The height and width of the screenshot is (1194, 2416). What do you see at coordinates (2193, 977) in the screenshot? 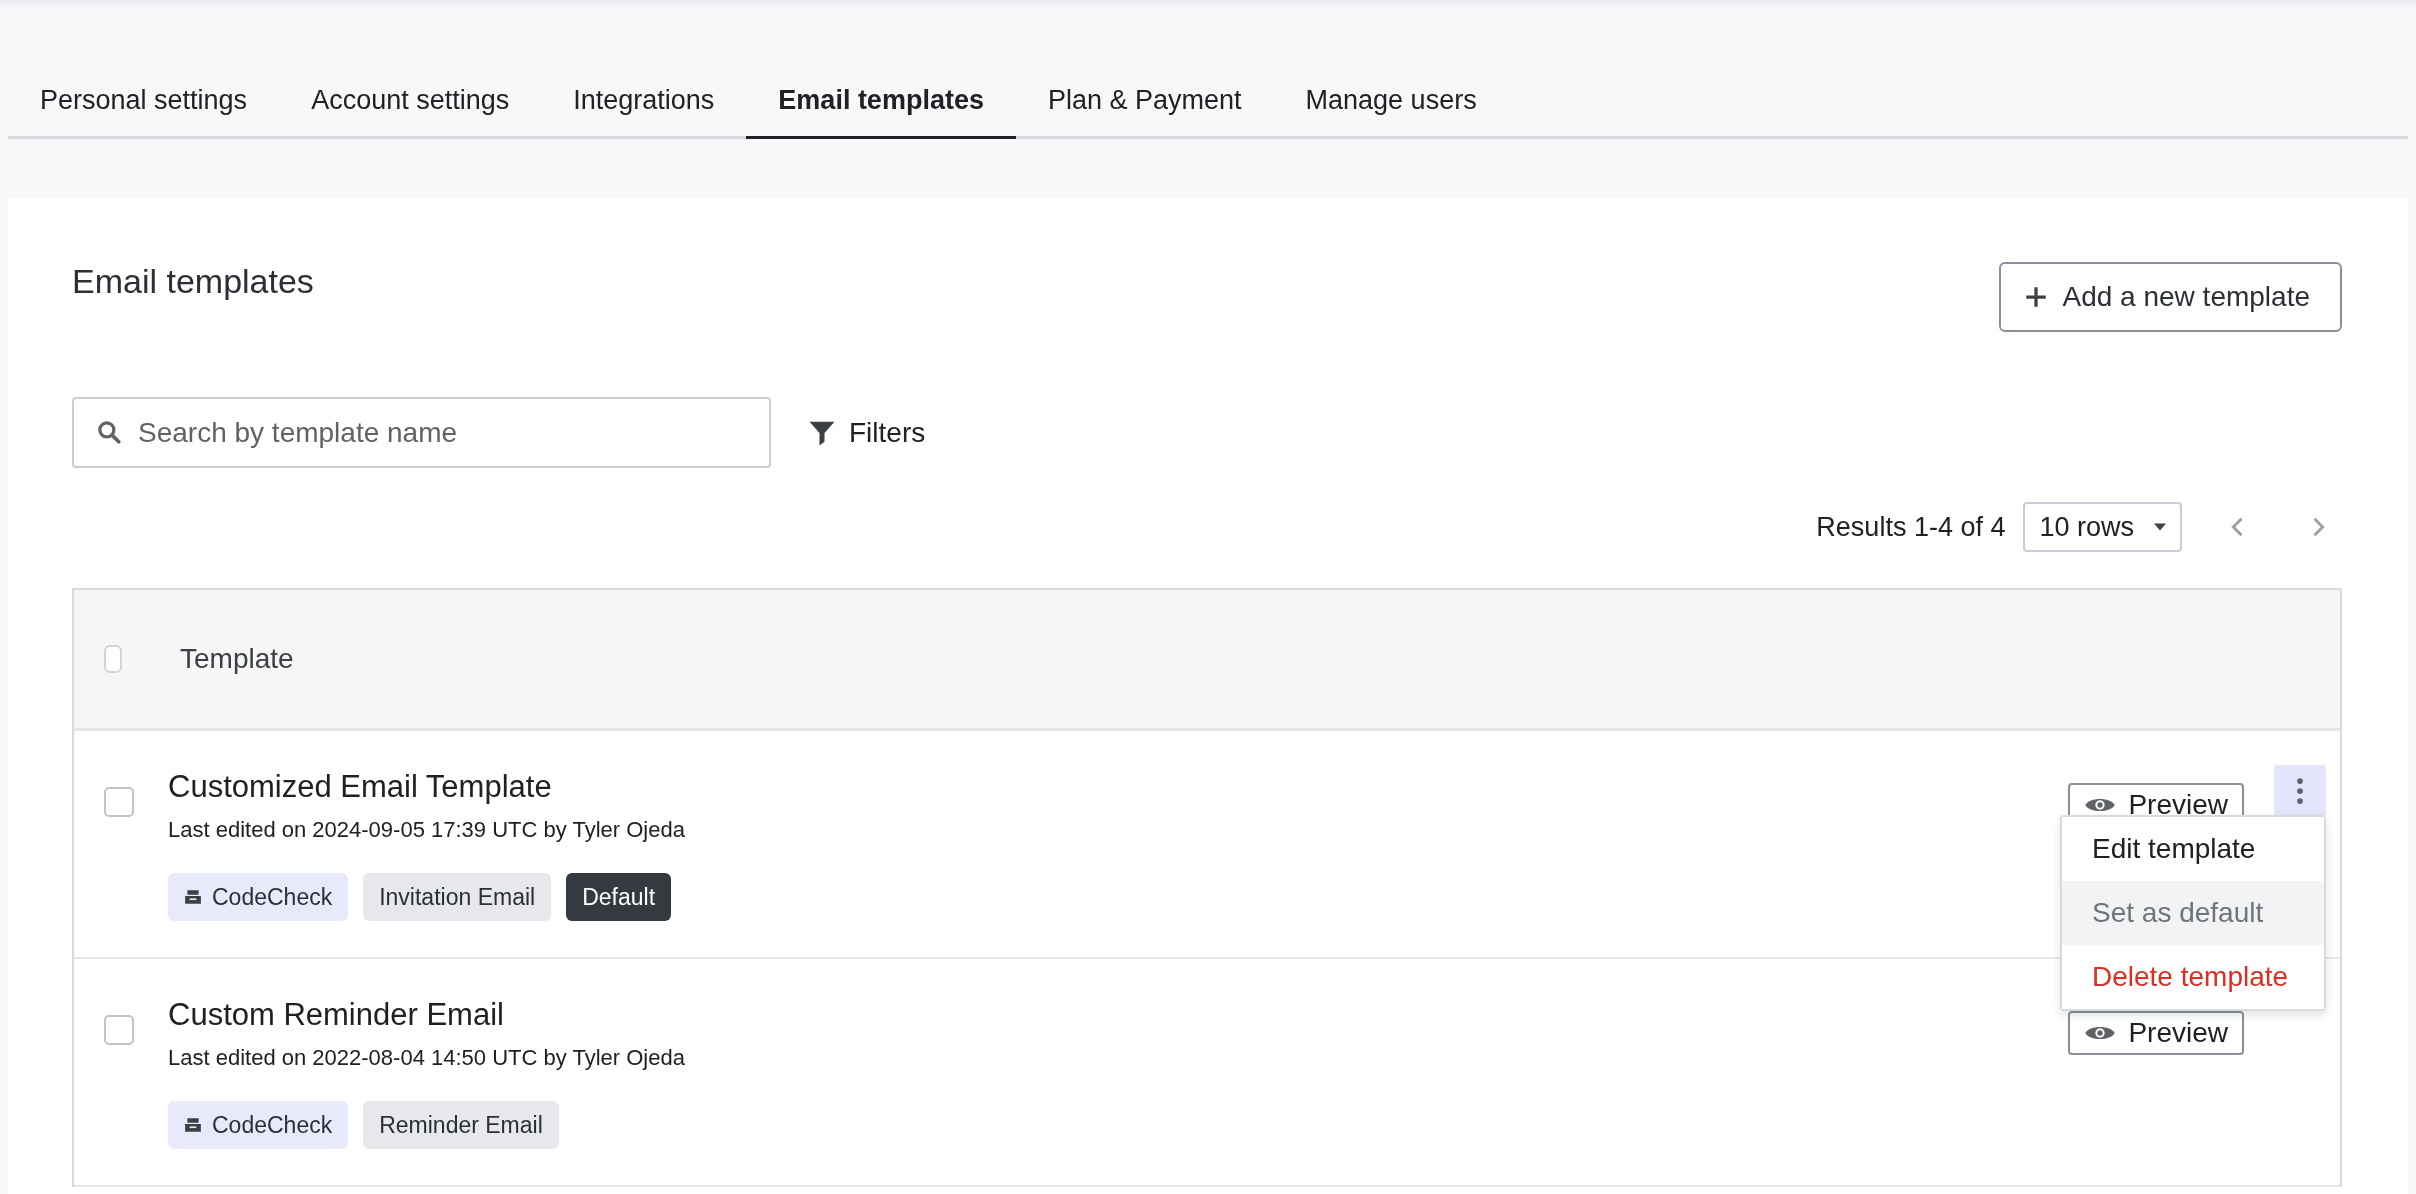
I see `menu-item: Delete template` at bounding box center [2193, 977].